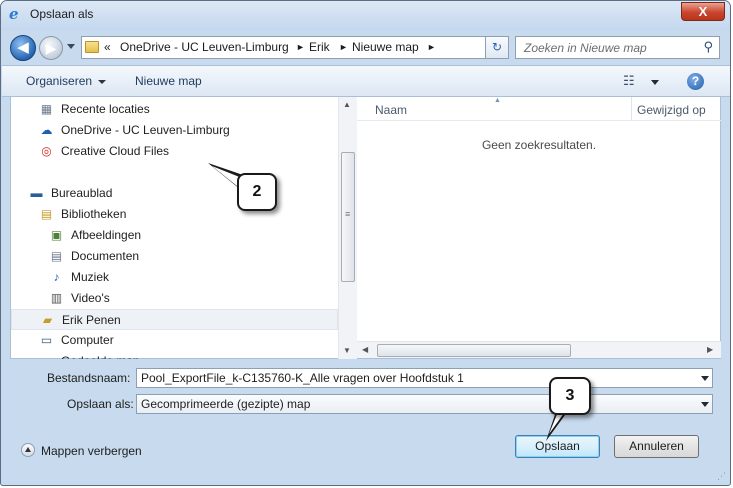  What do you see at coordinates (28, 450) in the screenshot?
I see `collapse-folders-icon` at bounding box center [28, 450].